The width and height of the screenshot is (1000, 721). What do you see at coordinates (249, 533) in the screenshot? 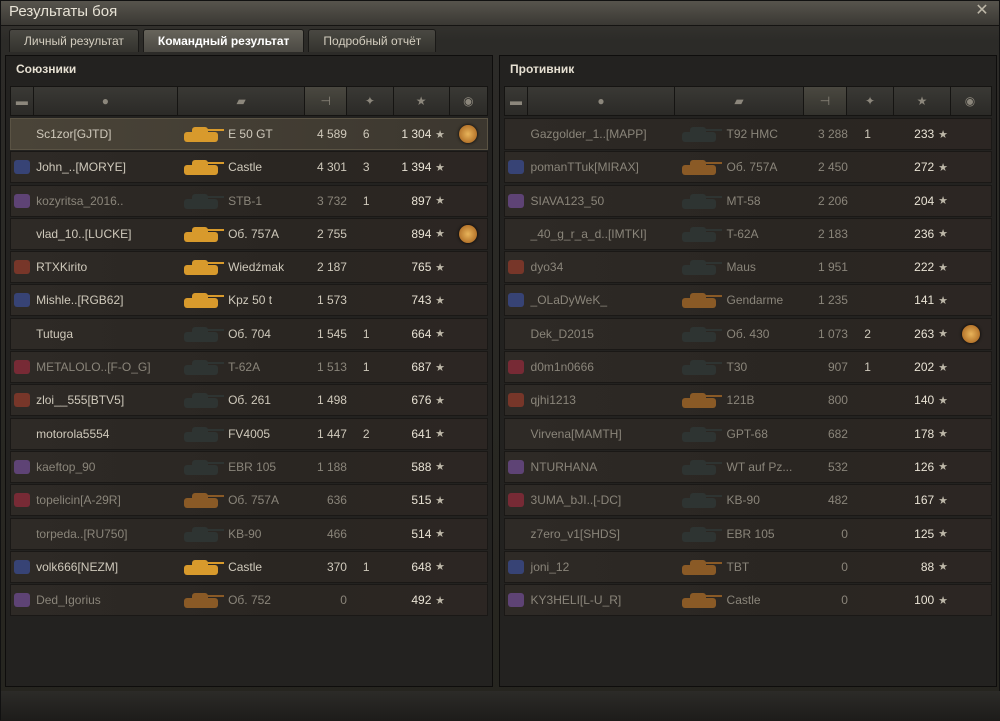
I see `table-row: torpeda..[RU750] KB-90 466 514 ★` at bounding box center [249, 533].